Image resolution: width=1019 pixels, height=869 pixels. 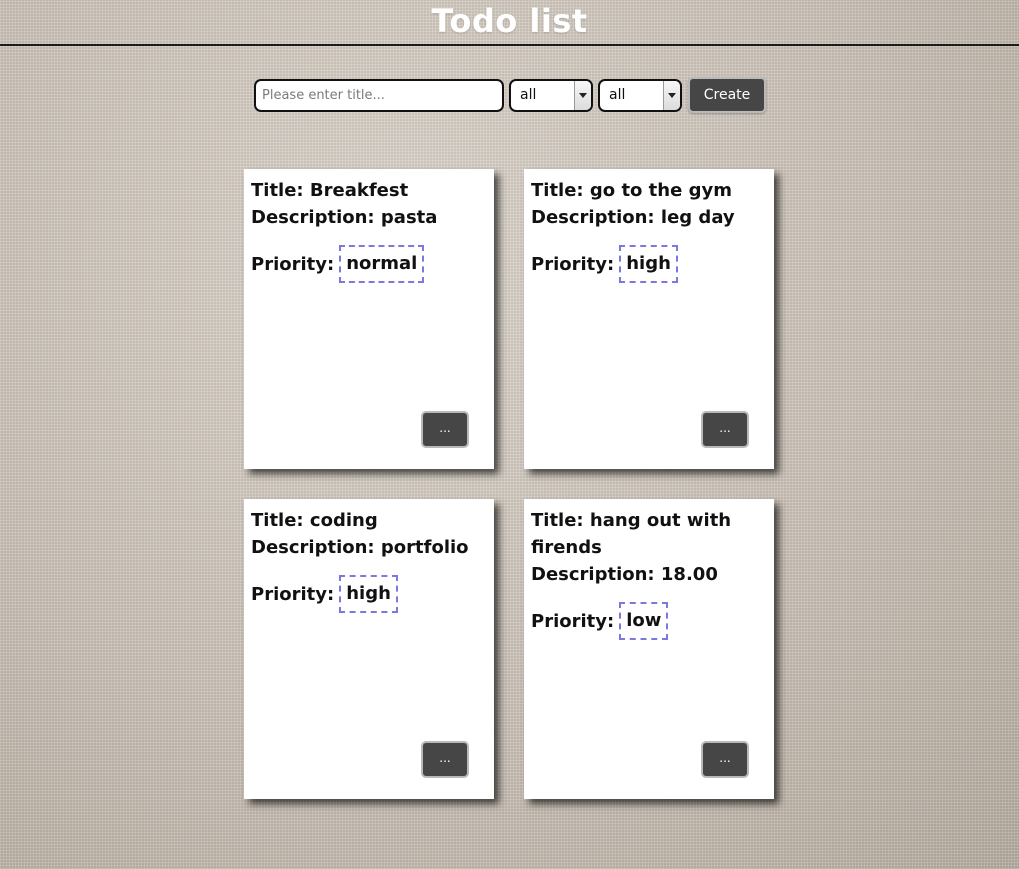 What do you see at coordinates (644, 621) in the screenshot?
I see `priority-badge: low` at bounding box center [644, 621].